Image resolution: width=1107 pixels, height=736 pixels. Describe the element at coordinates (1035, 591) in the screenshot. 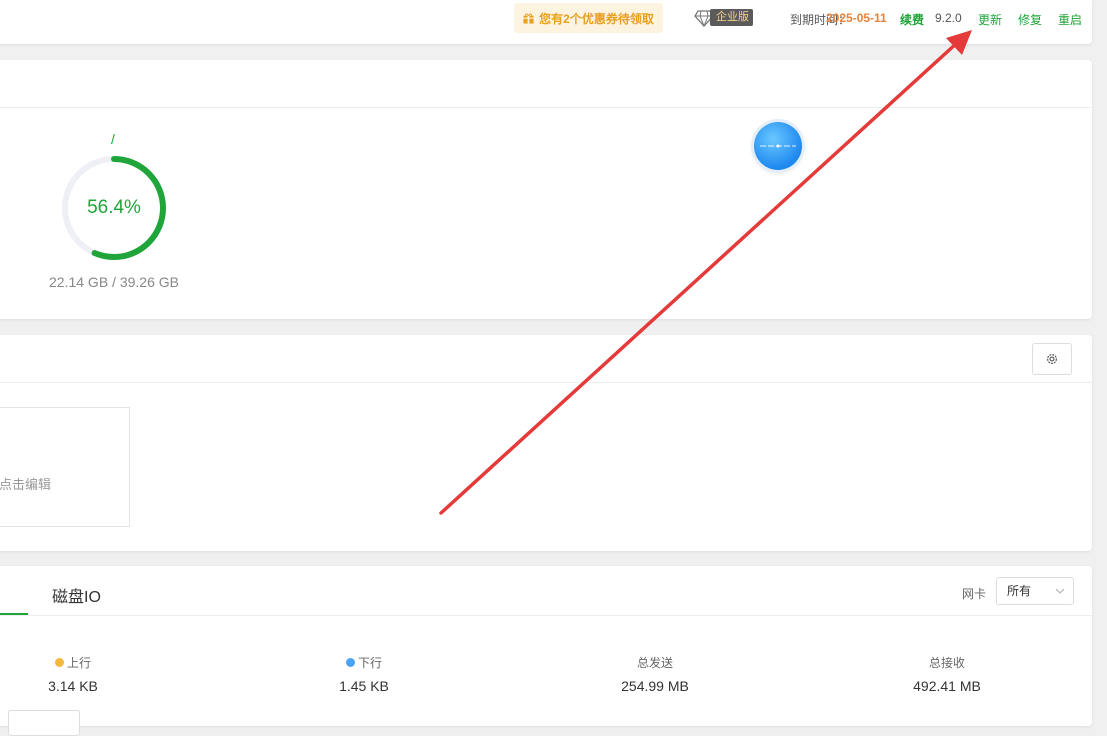

I see `nic-select: 所有` at that location.